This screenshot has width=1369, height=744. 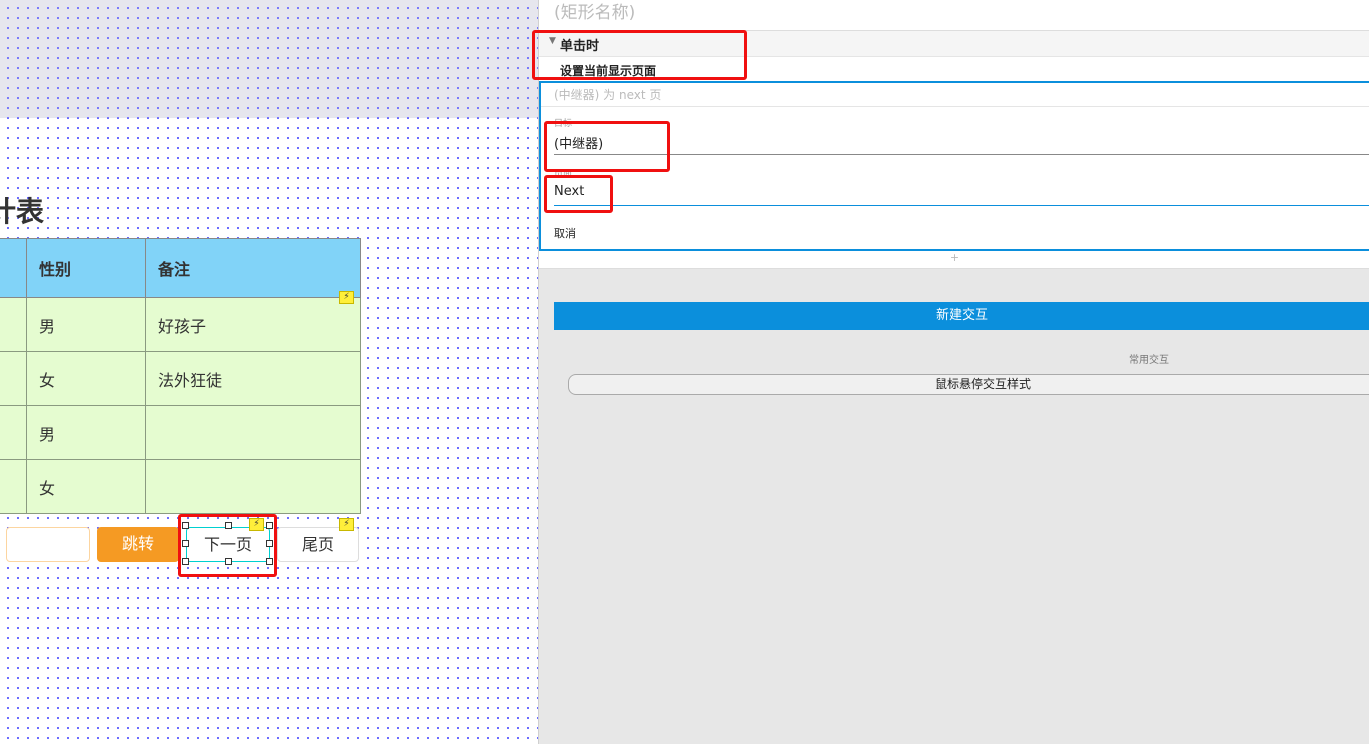 I want to click on table-header-row: 性别 备注, so click(x=180, y=268).